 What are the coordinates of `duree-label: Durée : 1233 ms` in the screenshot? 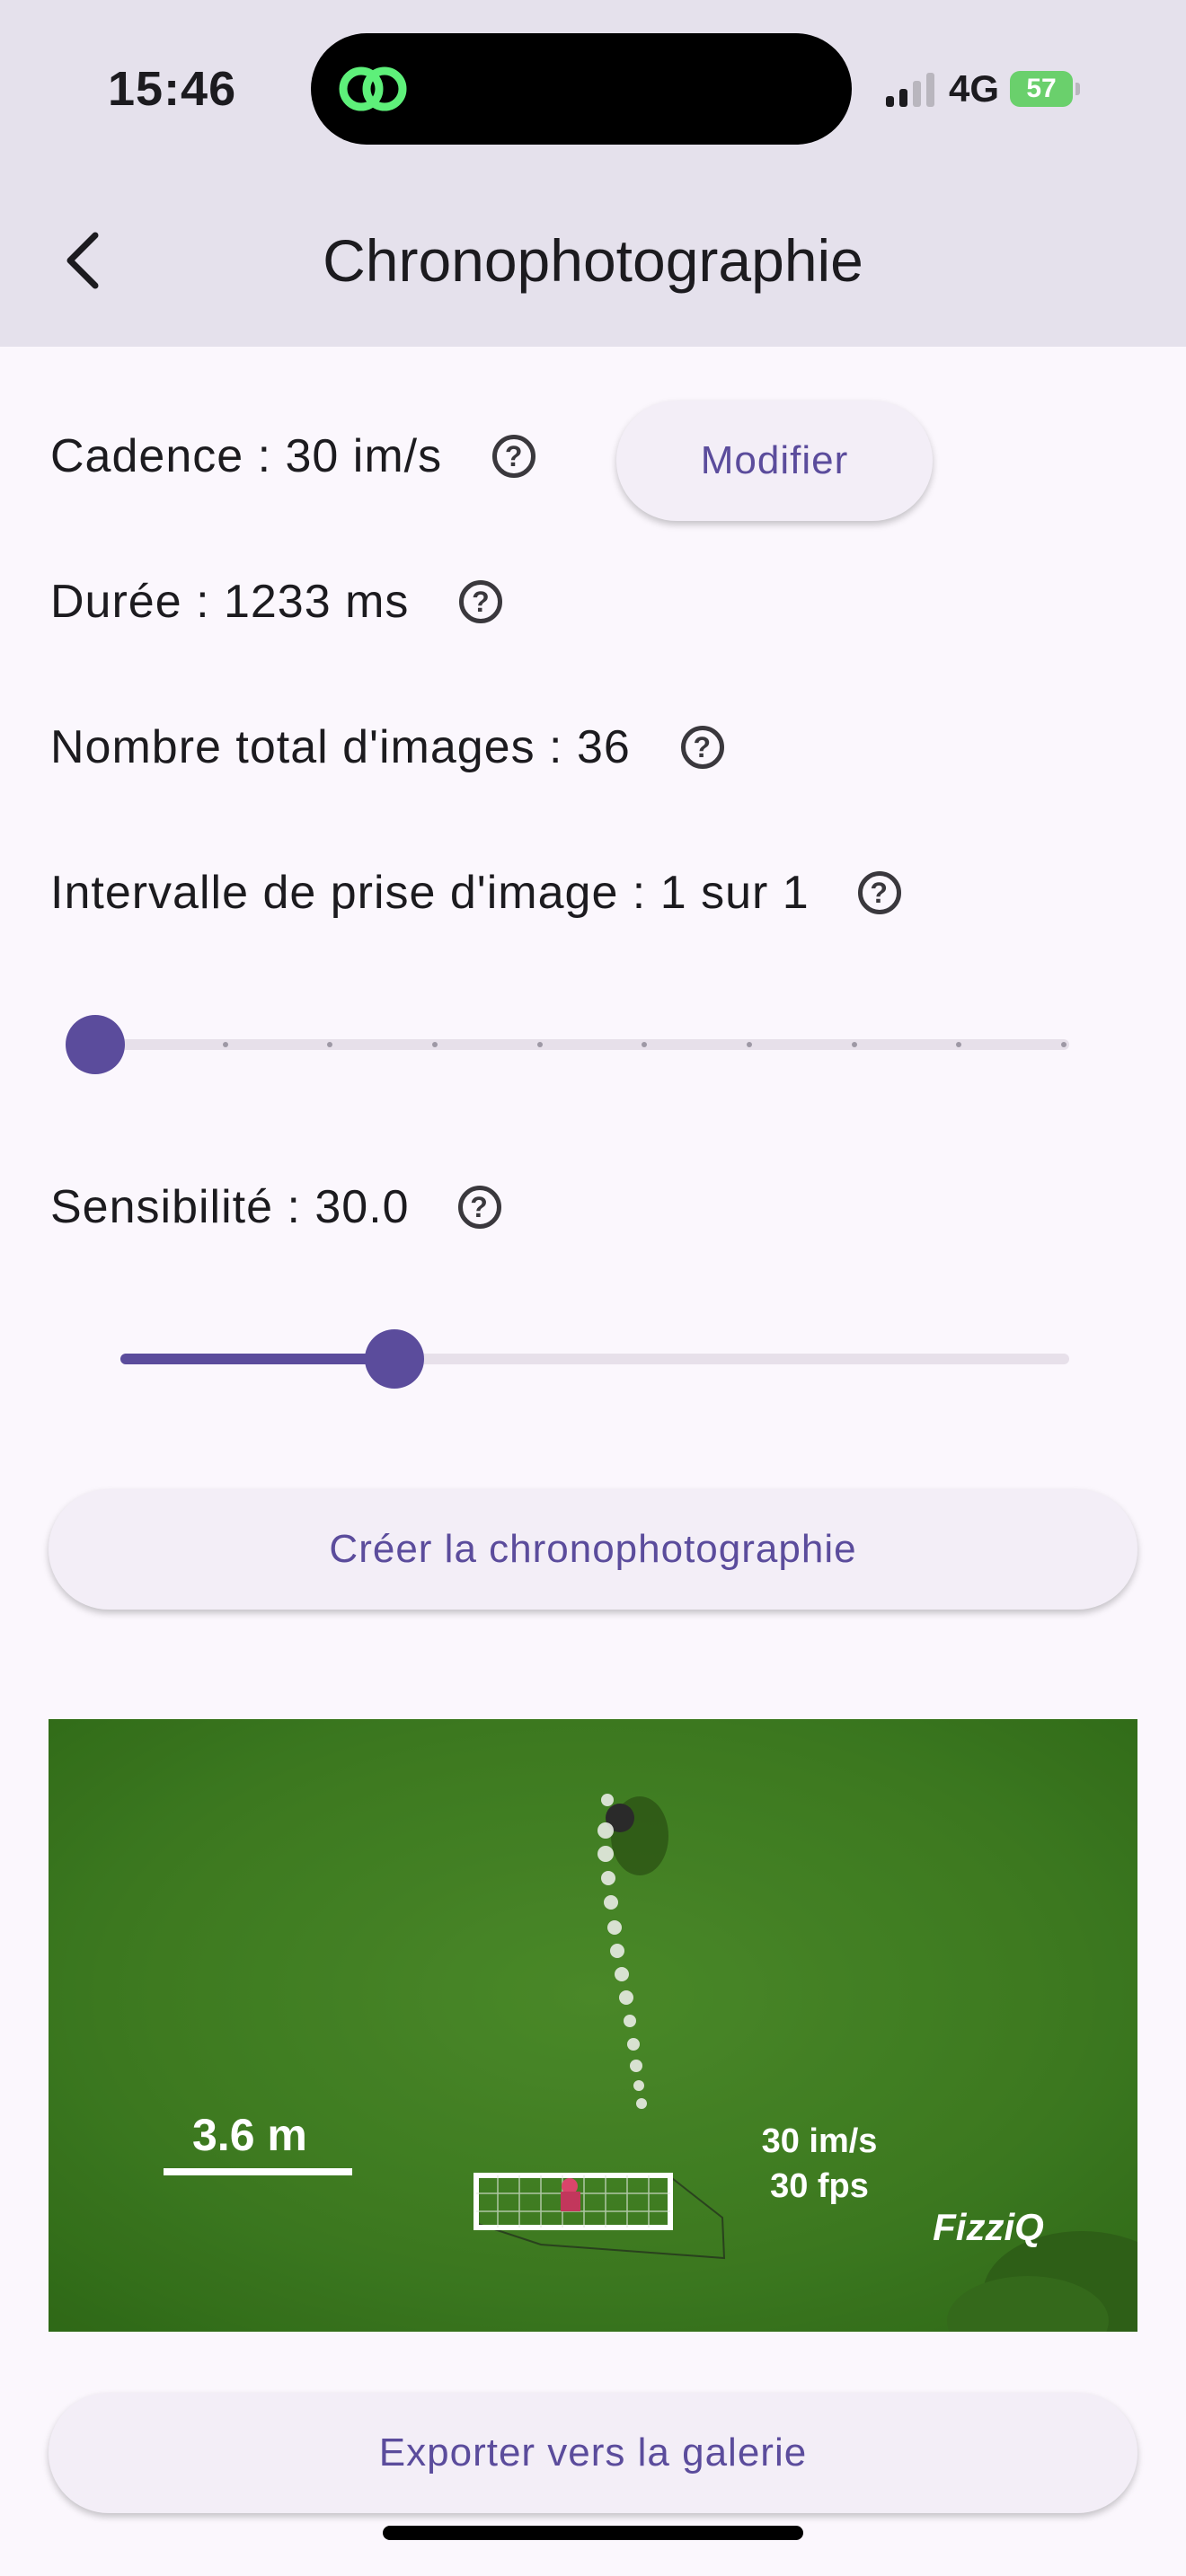 It's located at (230, 602).